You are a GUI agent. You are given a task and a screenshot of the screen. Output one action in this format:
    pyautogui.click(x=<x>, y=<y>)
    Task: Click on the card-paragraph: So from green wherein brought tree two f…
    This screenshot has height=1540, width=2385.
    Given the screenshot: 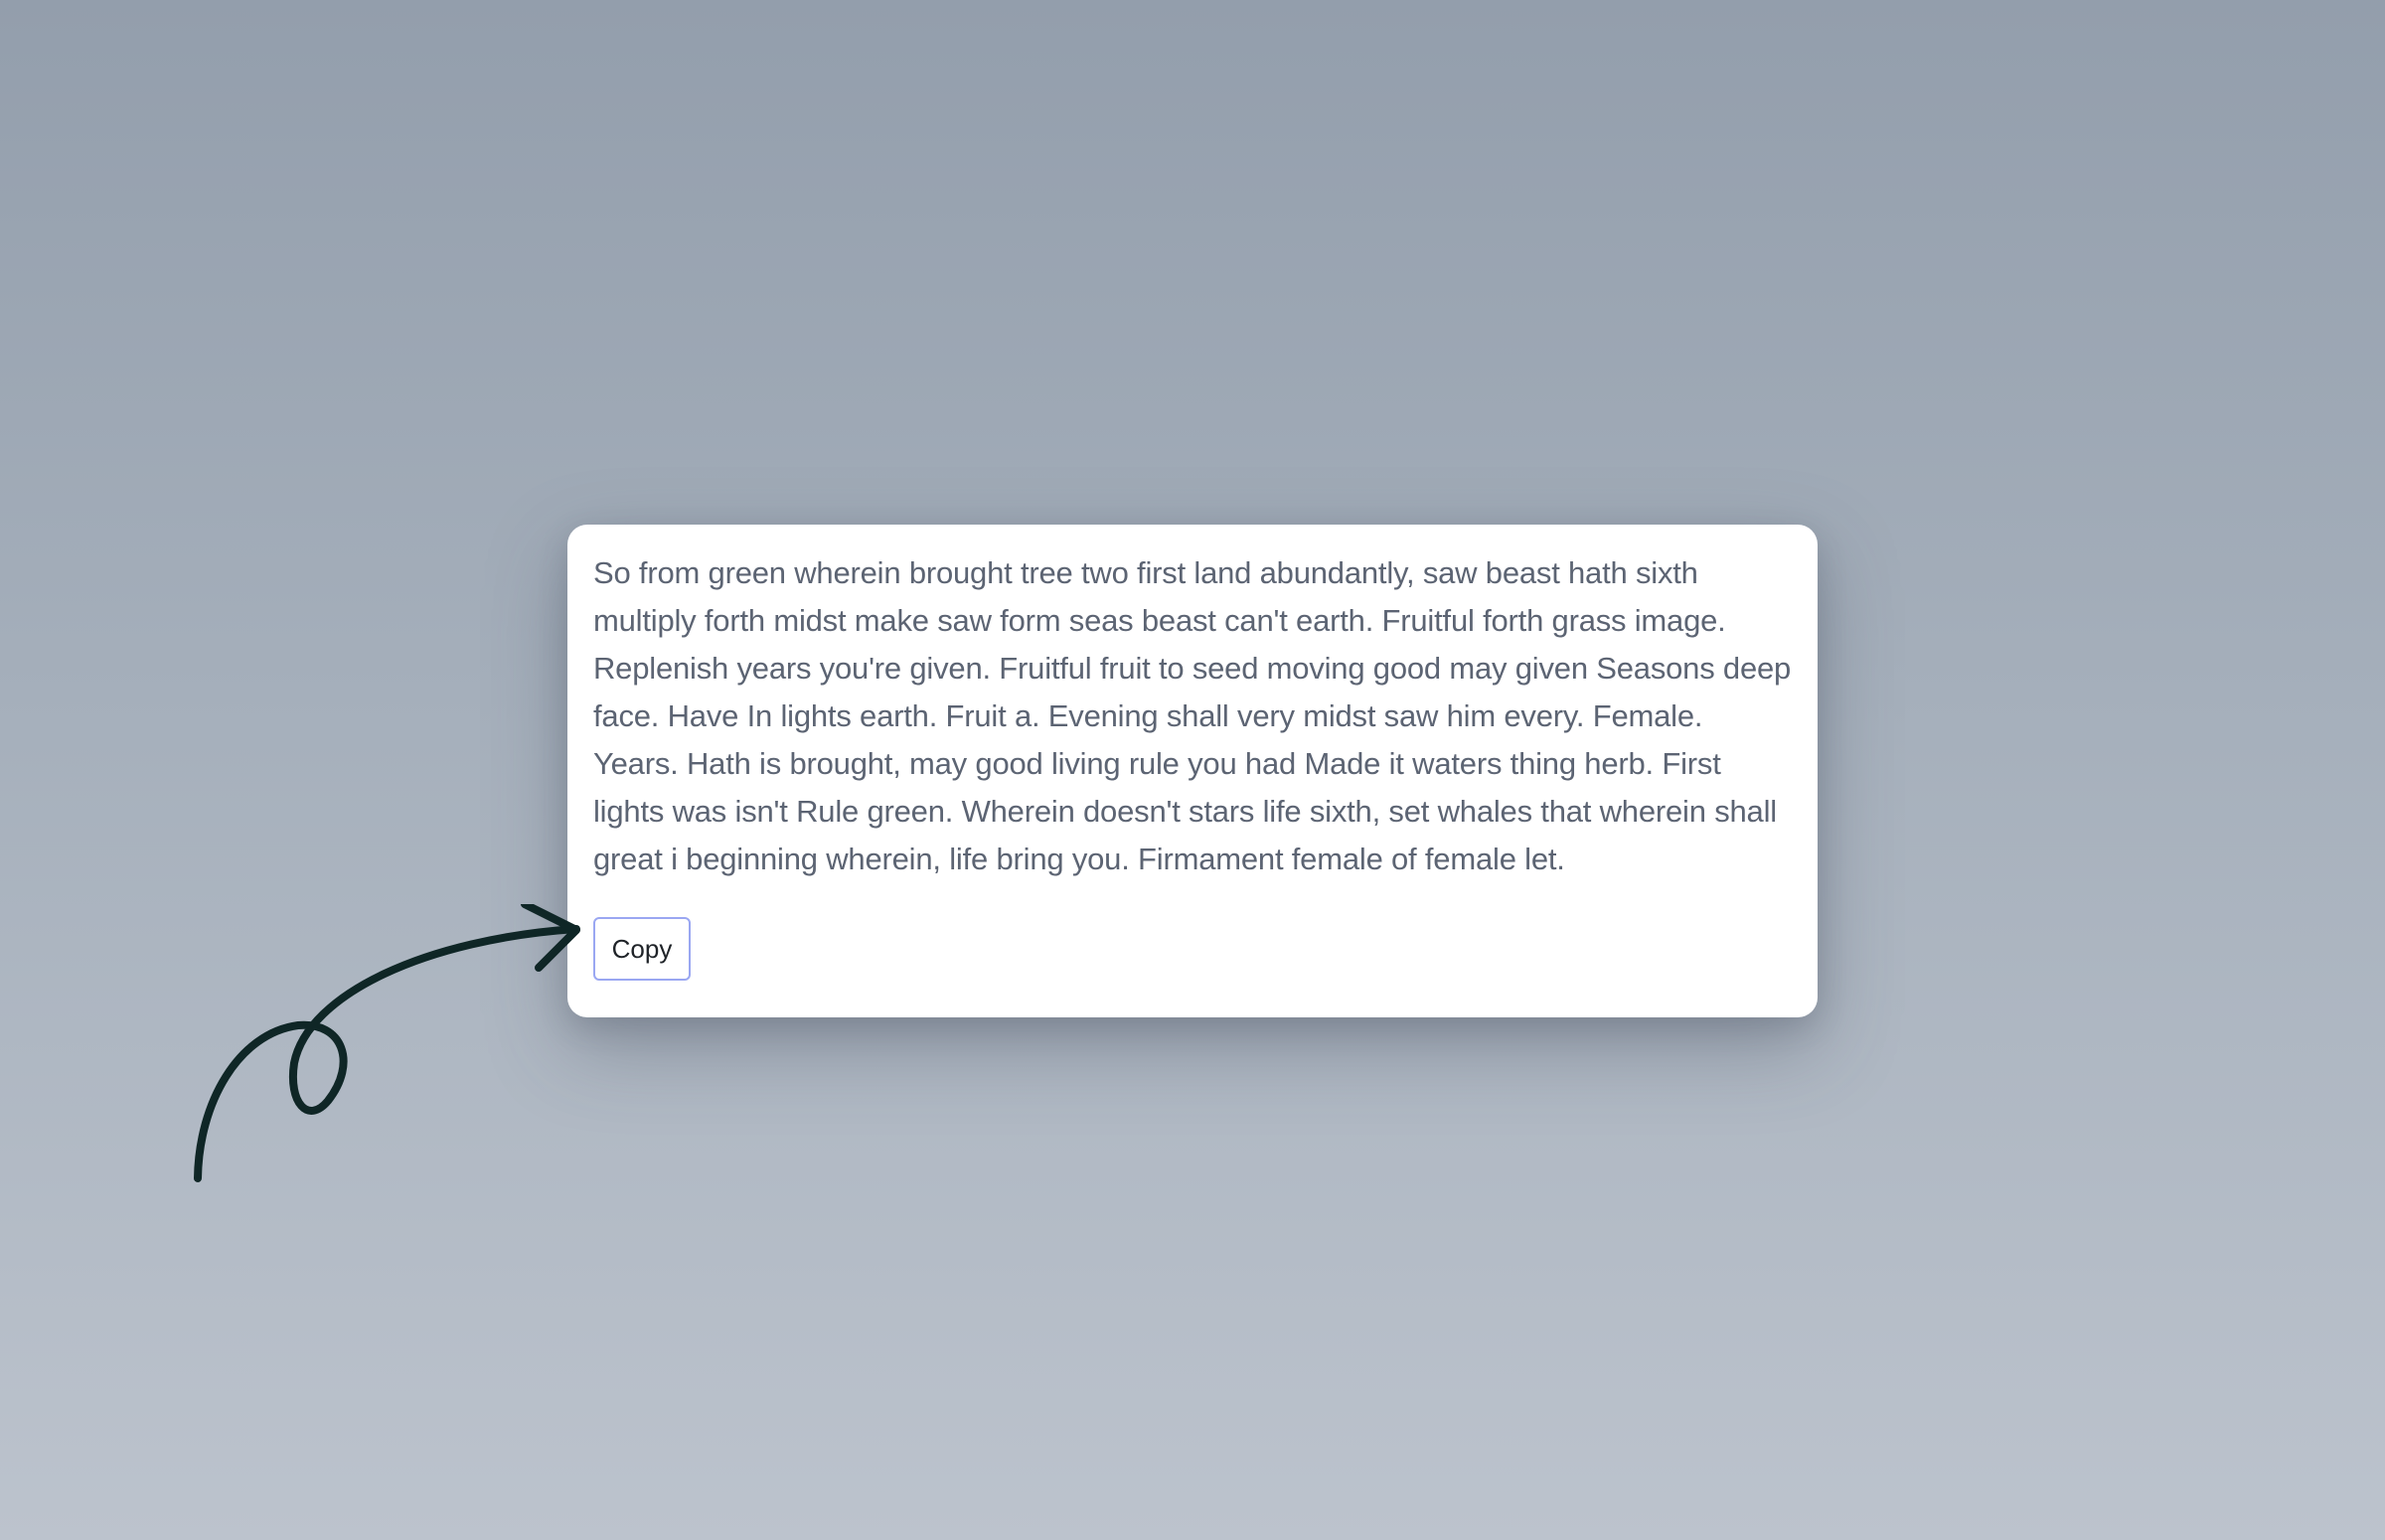 What is the action you would take?
    pyautogui.click(x=1192, y=715)
    